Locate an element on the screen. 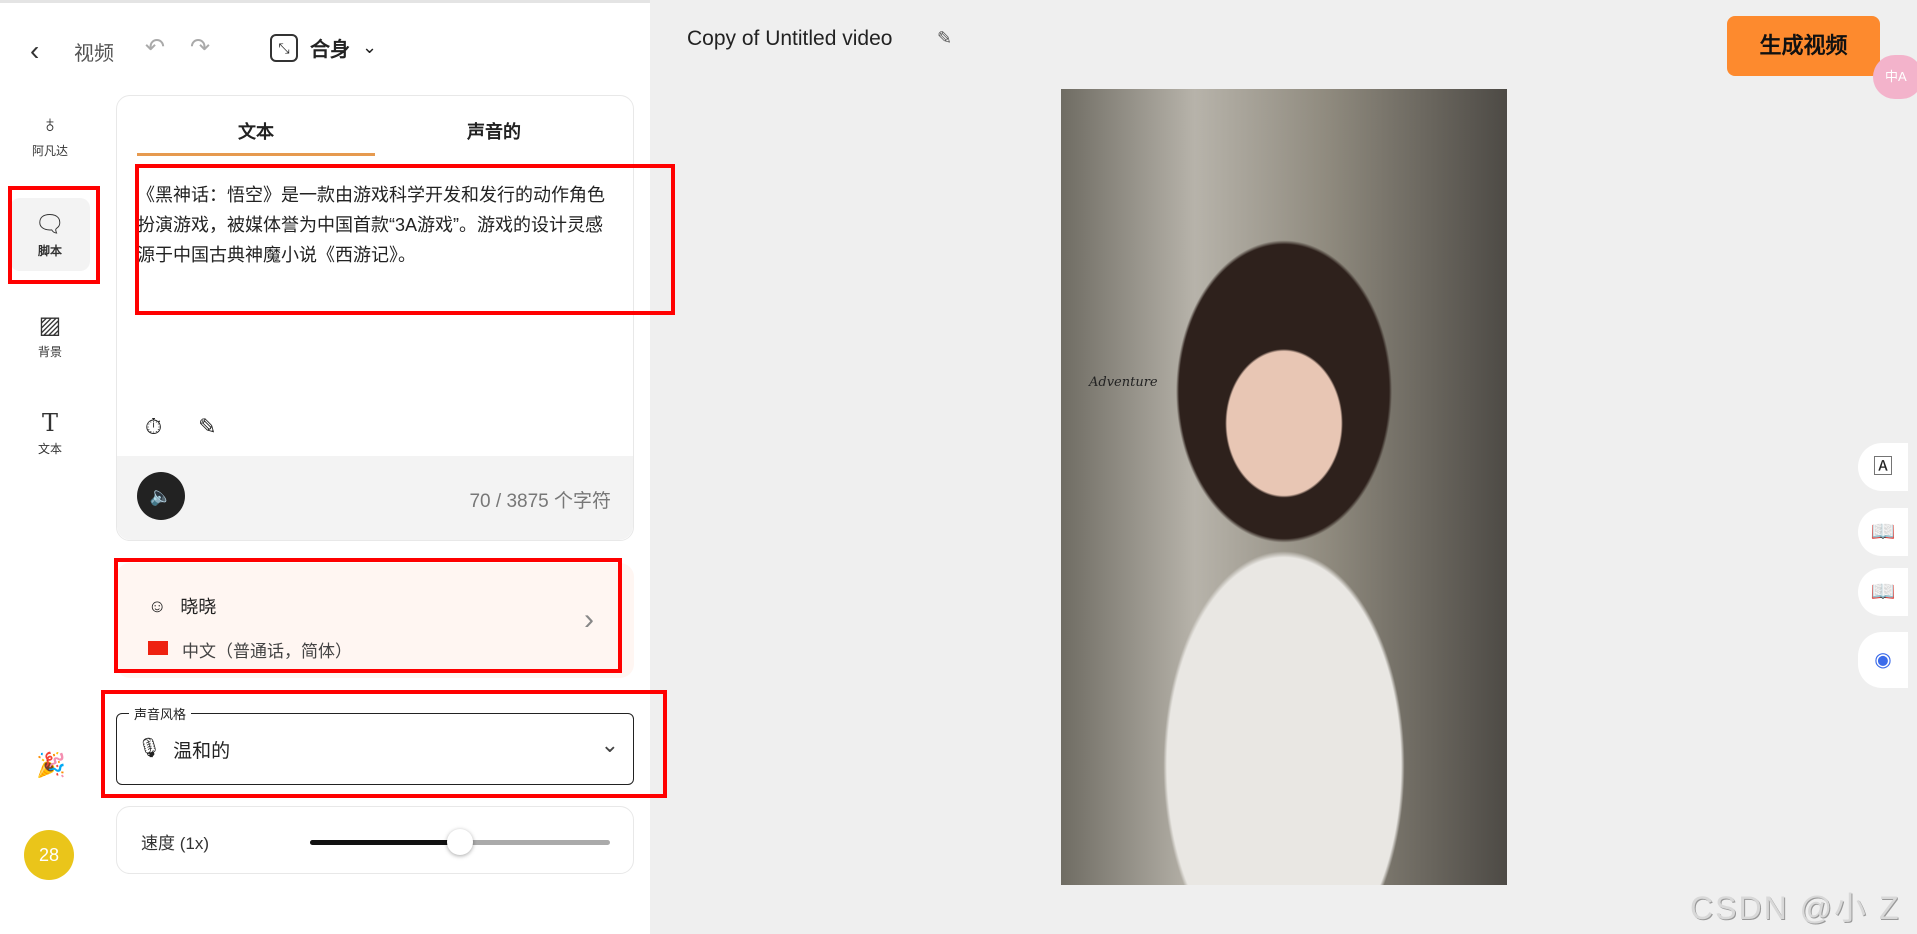 The image size is (1917, 934). script-footer: 🔈 70 / 3875 个字符 is located at coordinates (375, 498).